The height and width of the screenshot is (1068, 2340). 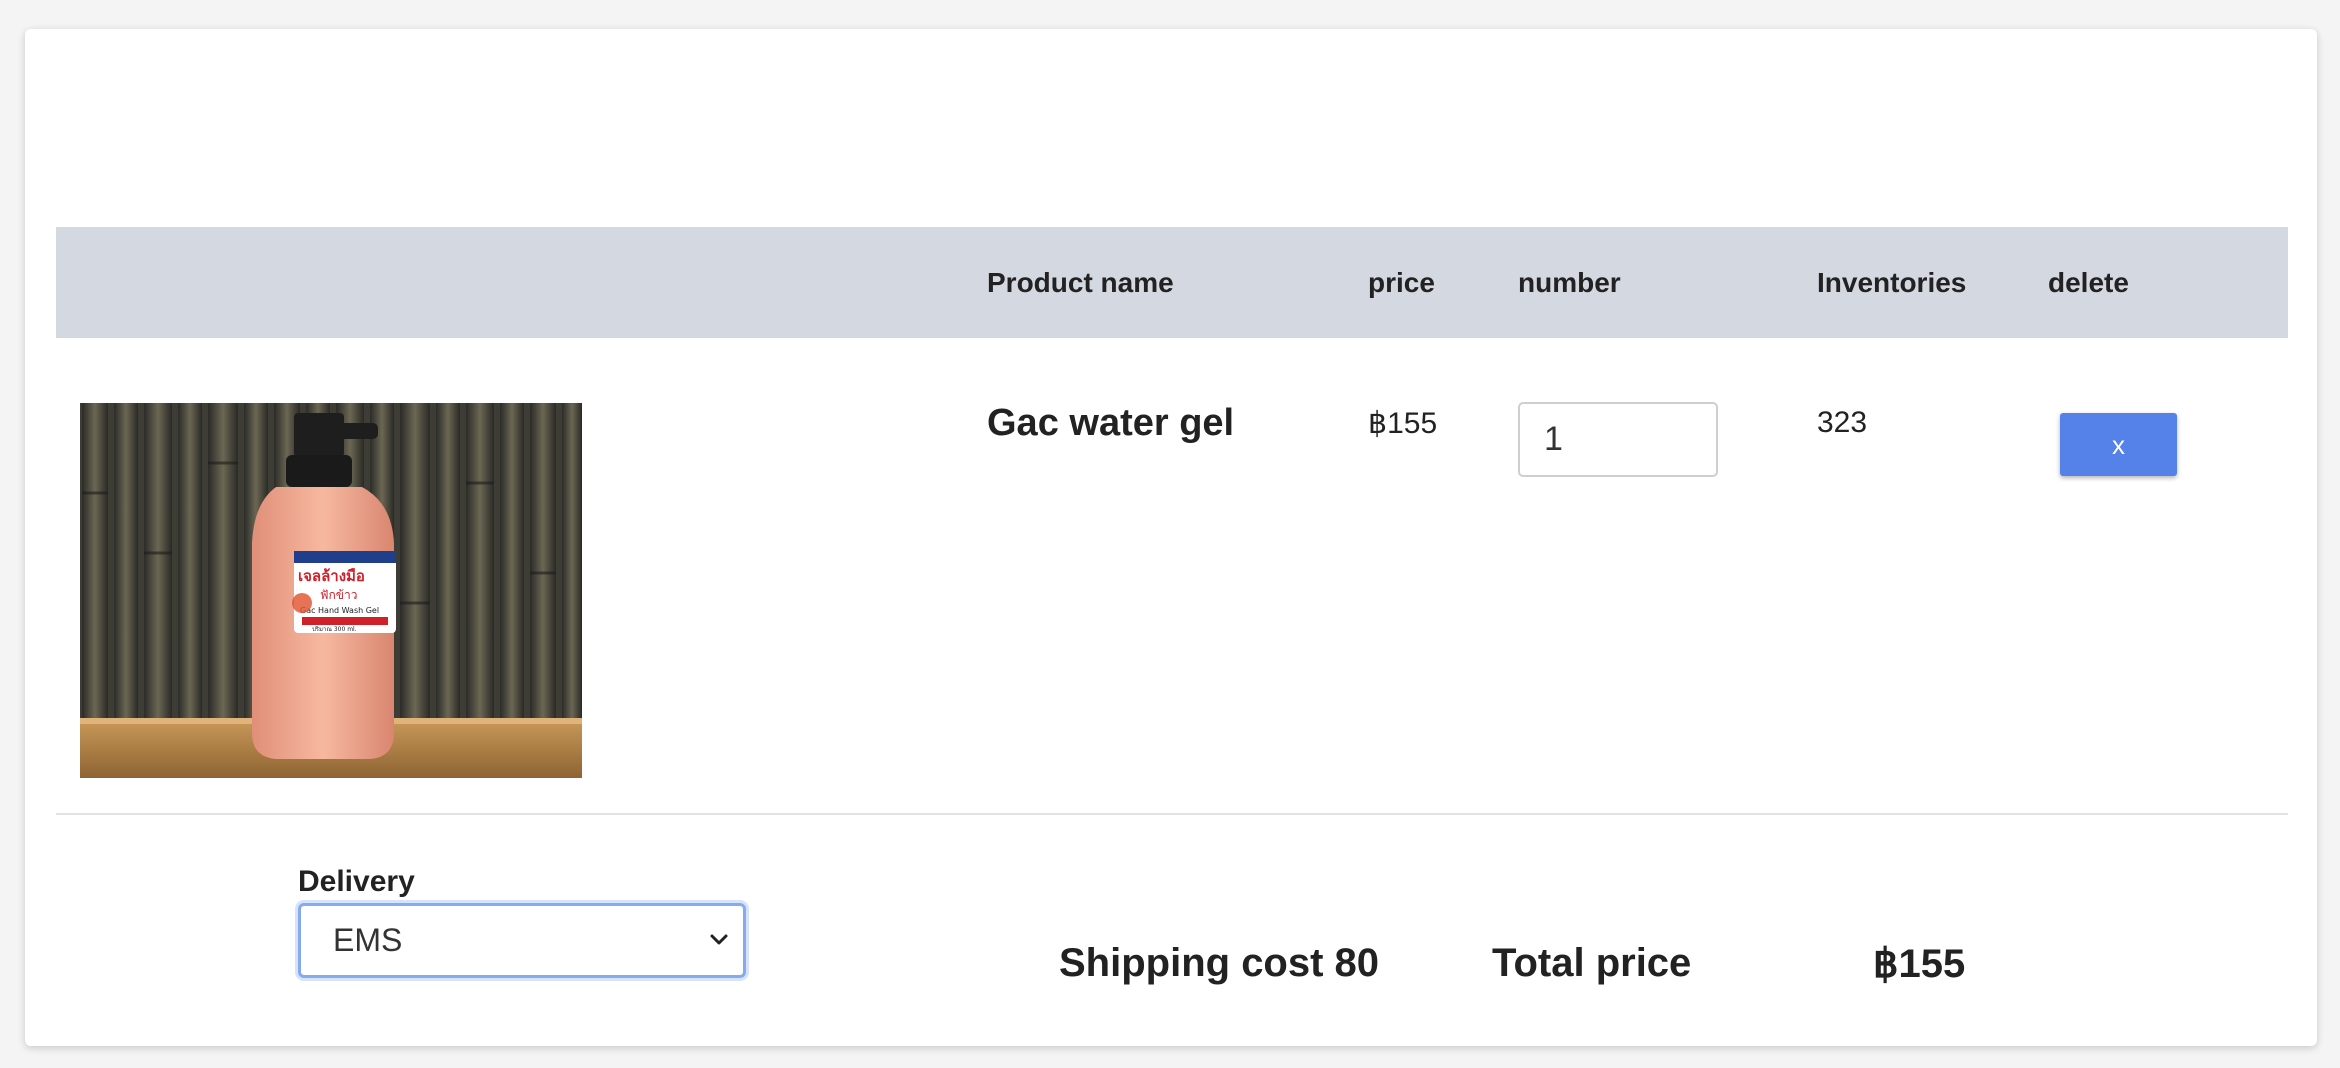 What do you see at coordinates (1919, 964) in the screenshot?
I see `total-price-value: ฿155` at bounding box center [1919, 964].